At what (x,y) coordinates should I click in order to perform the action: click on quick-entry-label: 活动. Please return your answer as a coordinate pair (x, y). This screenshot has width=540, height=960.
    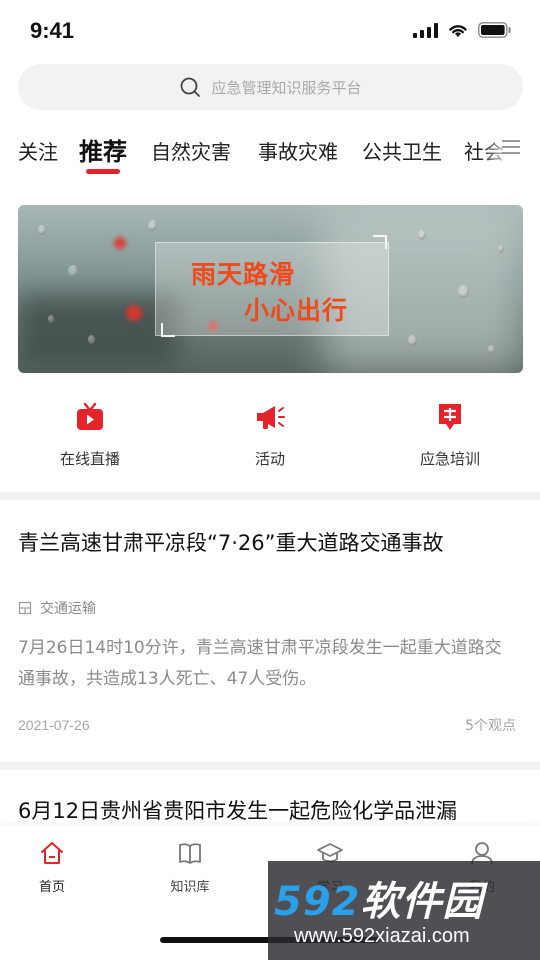
    Looking at the image, I should click on (269, 459).